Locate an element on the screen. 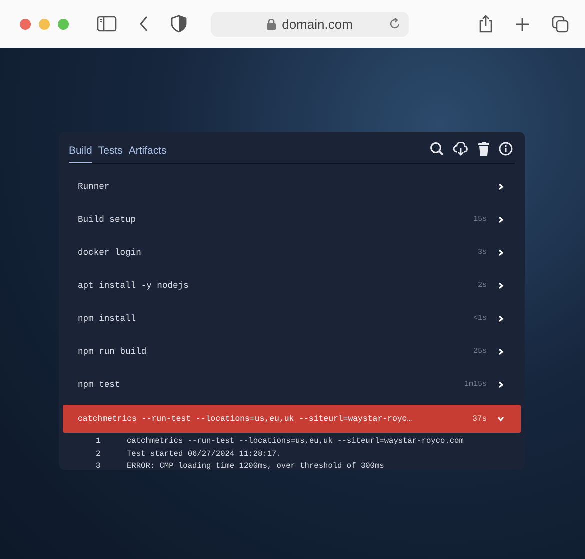 This screenshot has height=559, width=585. step-duration: 37s is located at coordinates (479, 419).